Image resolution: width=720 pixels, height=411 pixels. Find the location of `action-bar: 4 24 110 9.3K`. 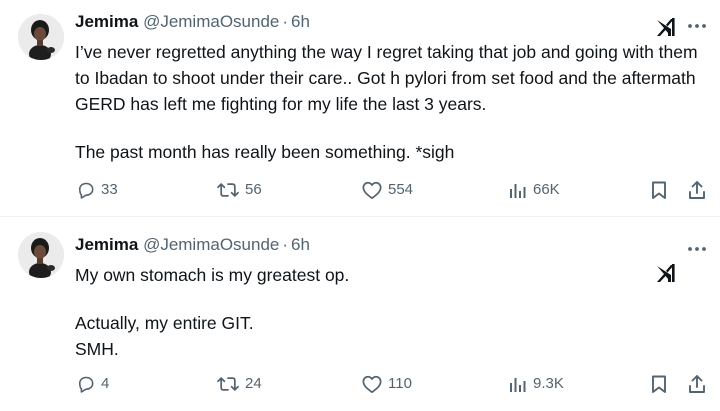

action-bar: 4 24 110 9.3K is located at coordinates (360, 384).